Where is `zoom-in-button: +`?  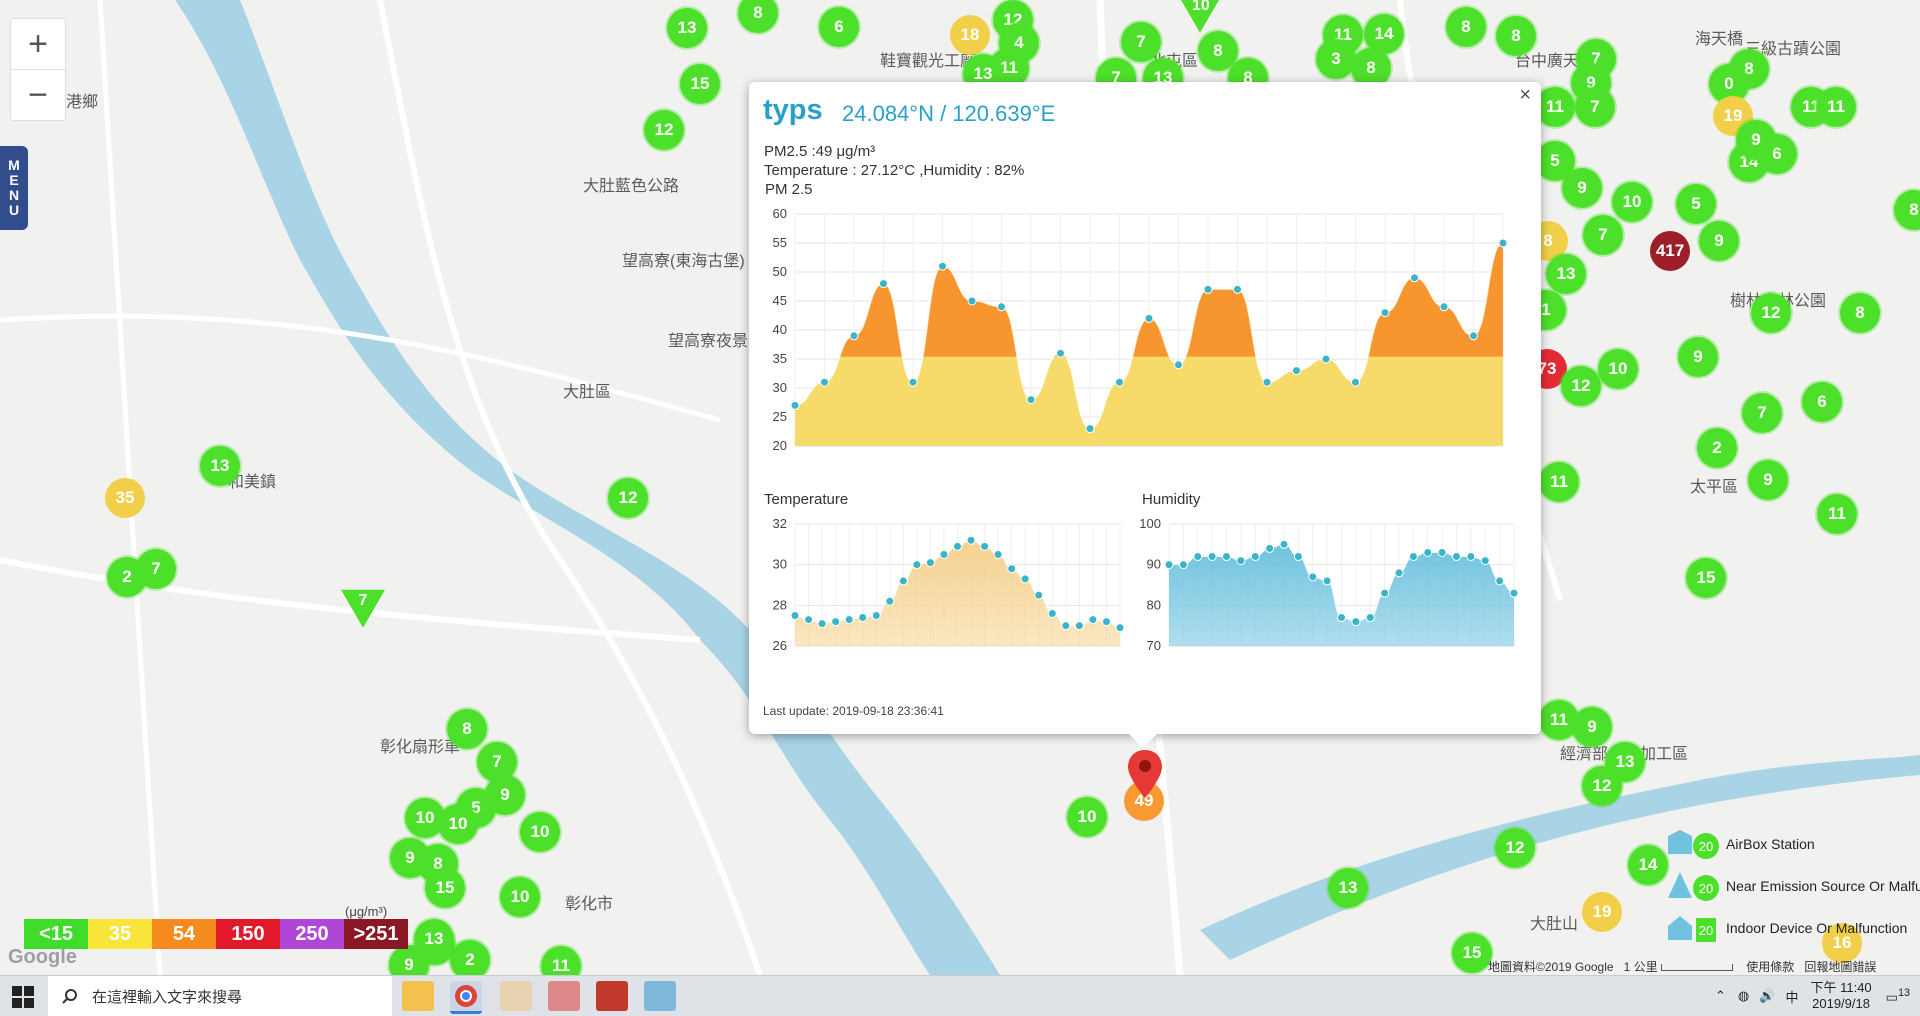 zoom-in-button: + is located at coordinates (38, 44).